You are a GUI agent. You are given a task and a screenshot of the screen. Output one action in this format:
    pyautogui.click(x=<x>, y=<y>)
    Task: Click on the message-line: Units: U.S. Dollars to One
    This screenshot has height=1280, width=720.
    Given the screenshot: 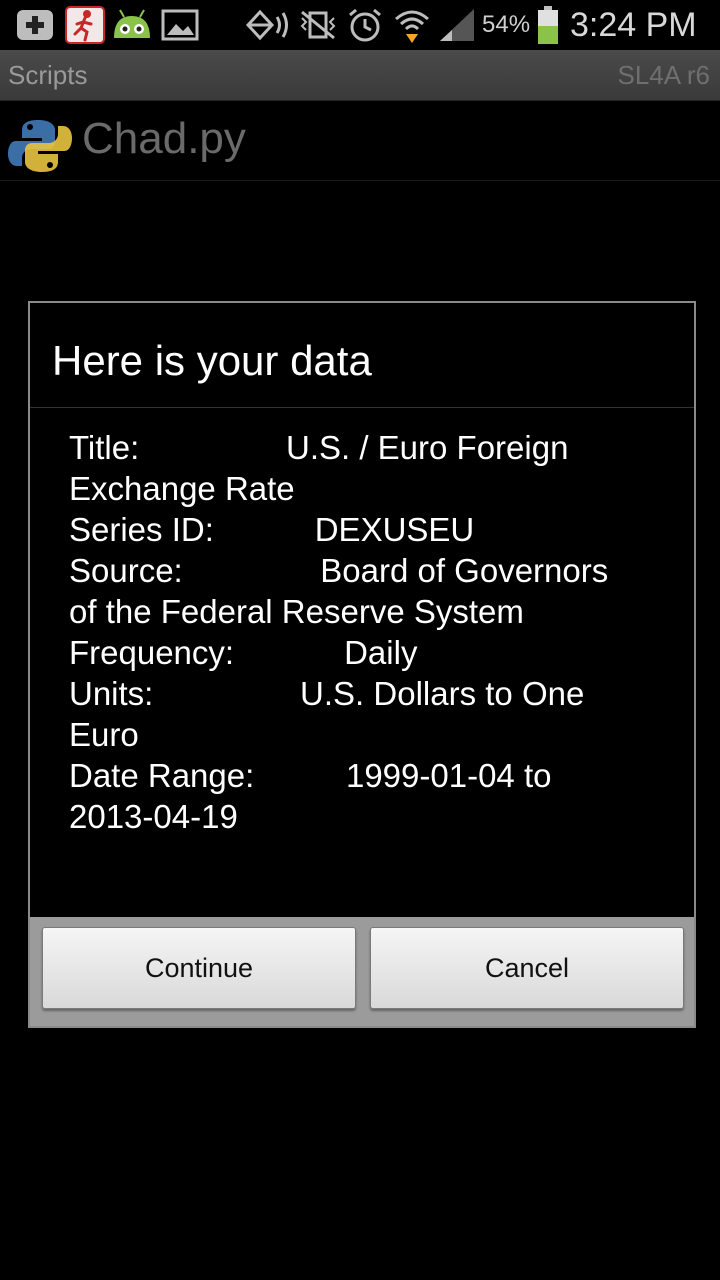 What is the action you would take?
    pyautogui.click(x=327, y=693)
    